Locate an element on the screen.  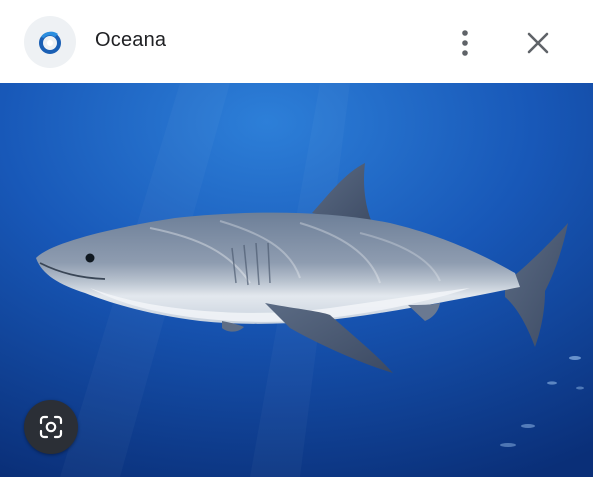
site-name: Oceana is located at coordinates (130, 40).